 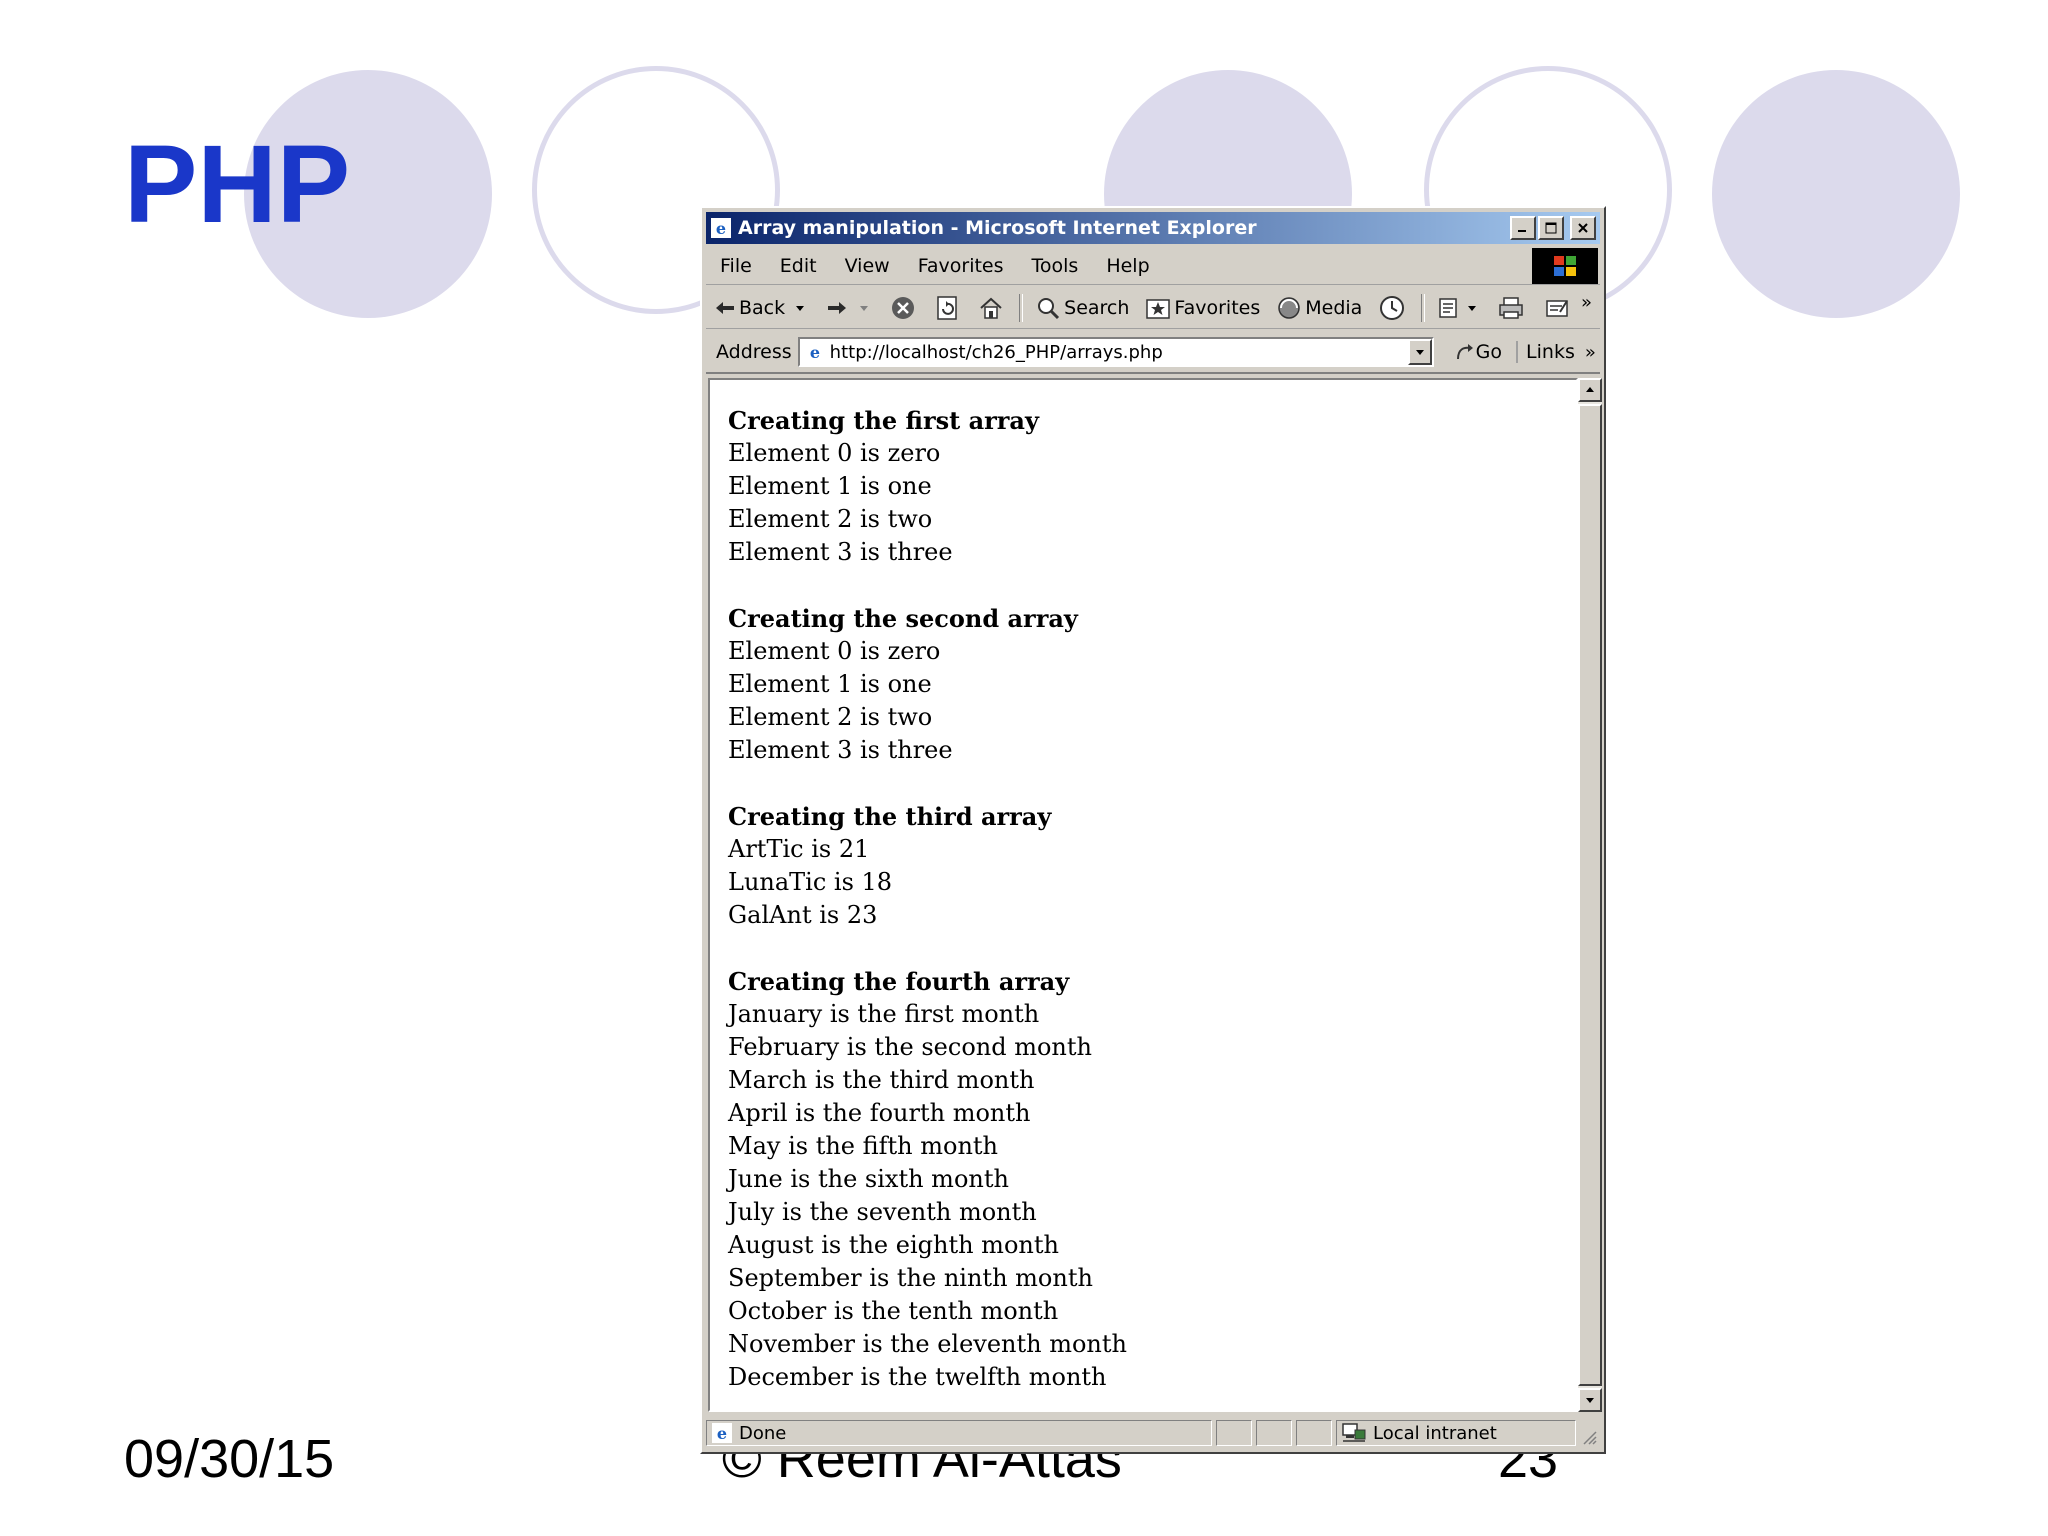 I want to click on menu-edit: Edit, so click(x=798, y=266).